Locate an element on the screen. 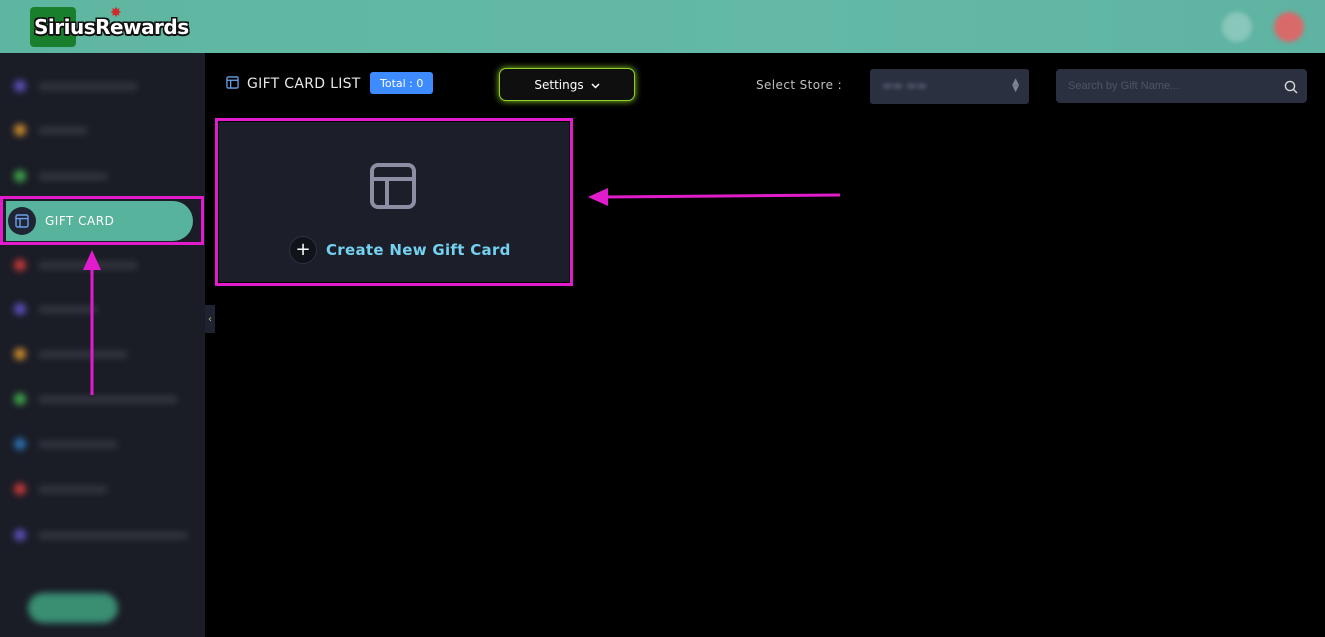 This screenshot has height=637, width=1325. top-header: SiriusRewards ✸ is located at coordinates (662, 26).